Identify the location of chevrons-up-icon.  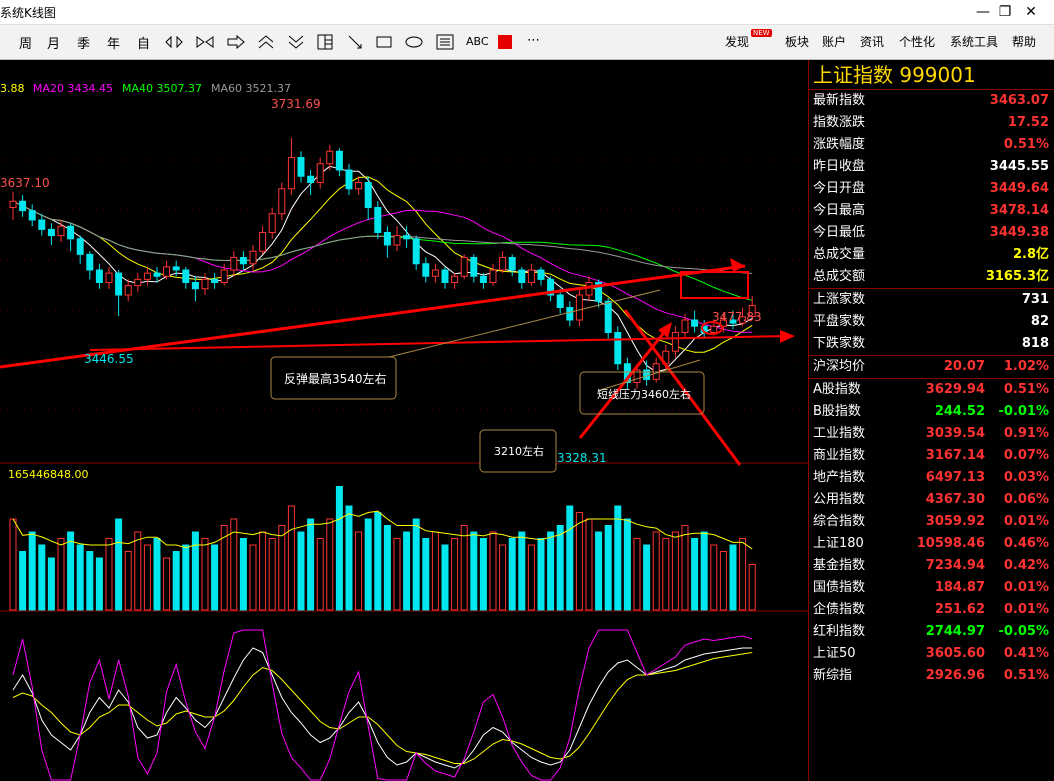
(266, 42).